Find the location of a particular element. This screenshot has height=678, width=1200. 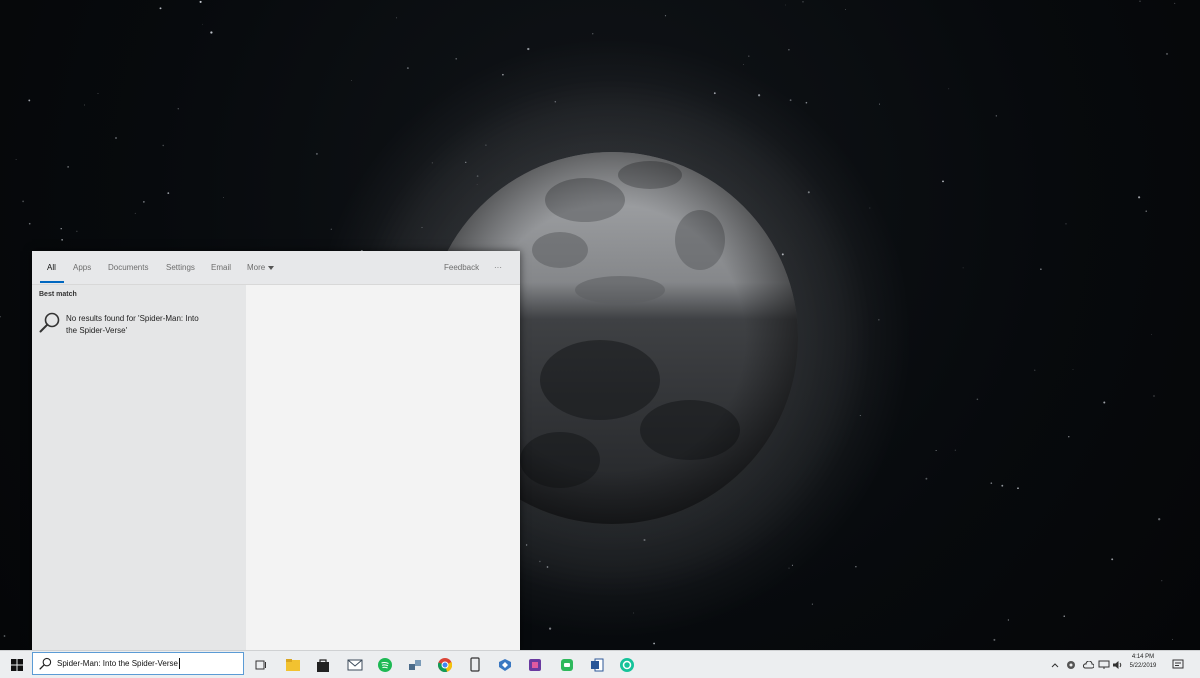

tab-documents: Documents is located at coordinates (128, 267).